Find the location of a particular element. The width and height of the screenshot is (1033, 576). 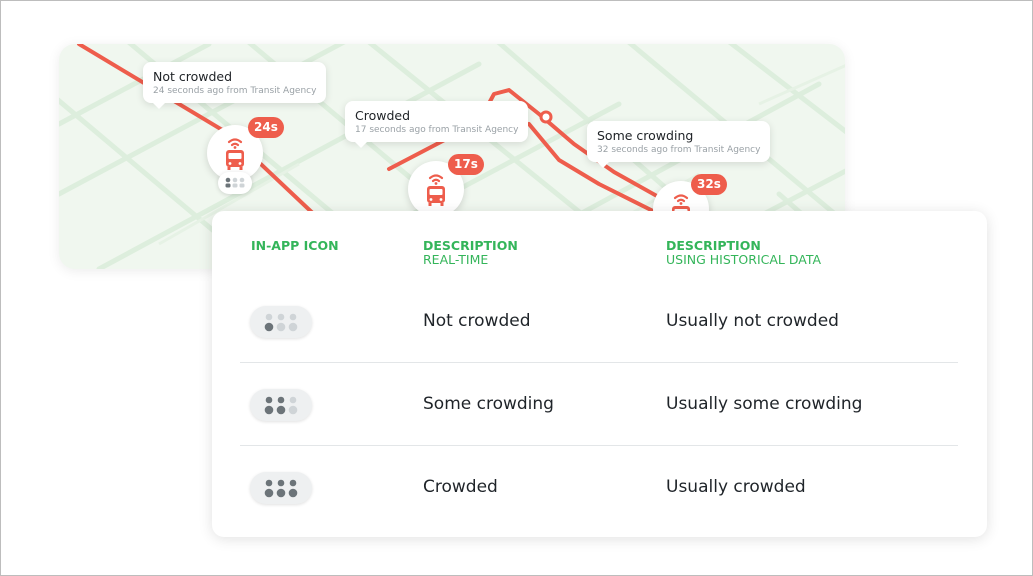

seconds-badge: 24s is located at coordinates (266, 127).